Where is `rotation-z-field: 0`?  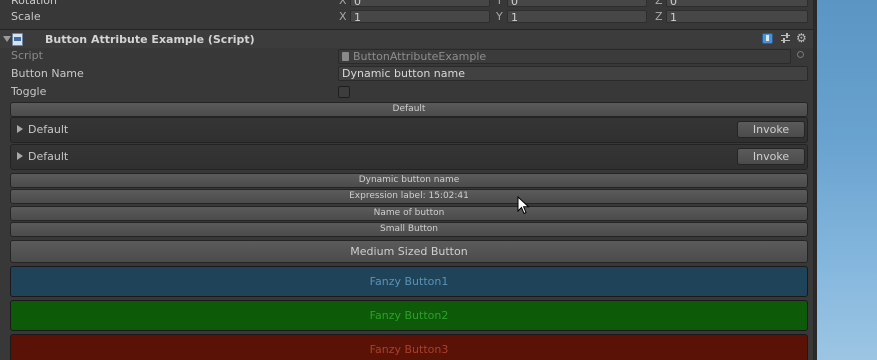
rotation-z-field: 0 is located at coordinates (737, 4).